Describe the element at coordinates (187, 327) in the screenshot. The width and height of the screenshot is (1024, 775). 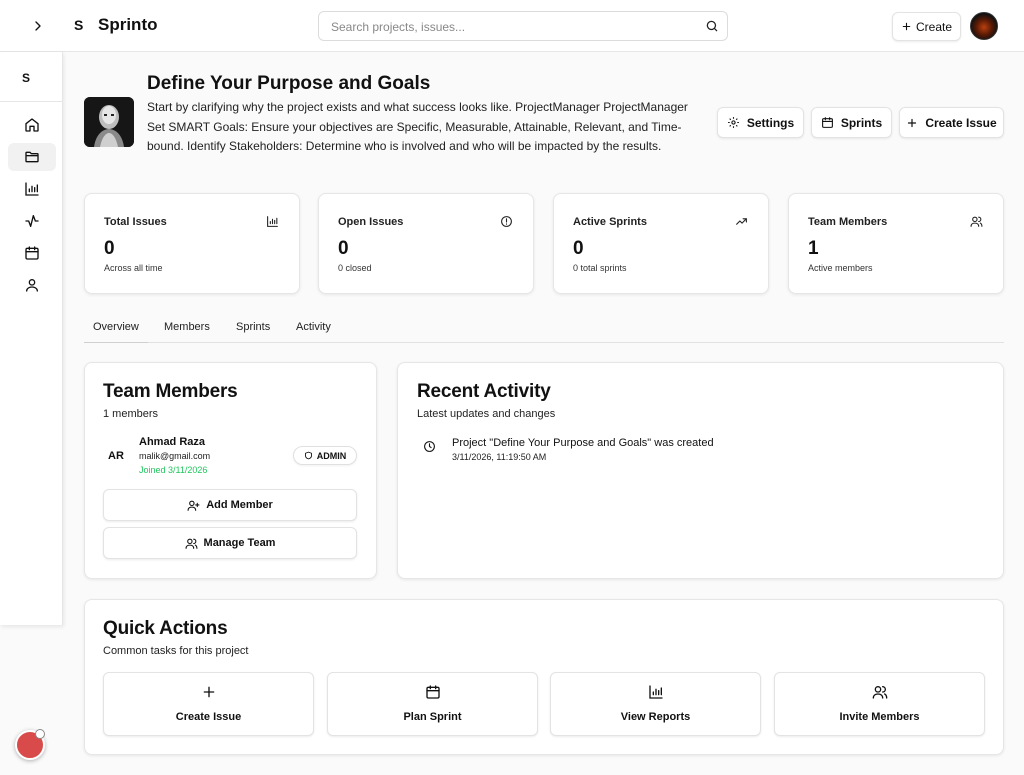
I see `tab-members: Members` at that location.